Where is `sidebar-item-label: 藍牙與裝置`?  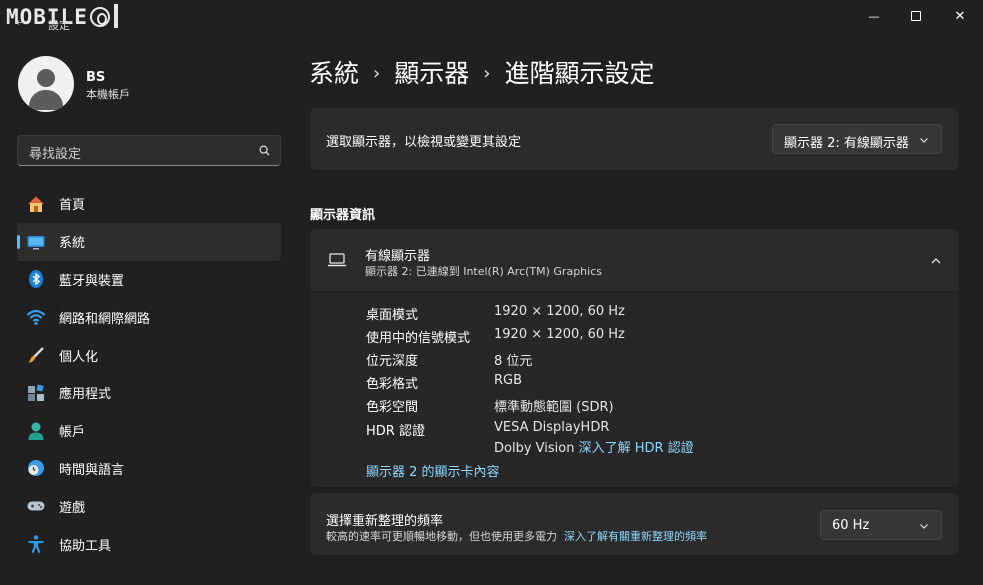 sidebar-item-label: 藍牙與裝置 is located at coordinates (92, 281).